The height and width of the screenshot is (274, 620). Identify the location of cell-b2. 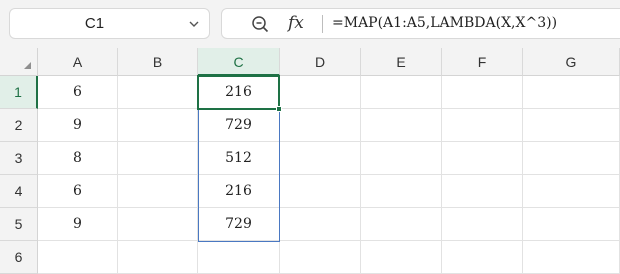
(158, 125).